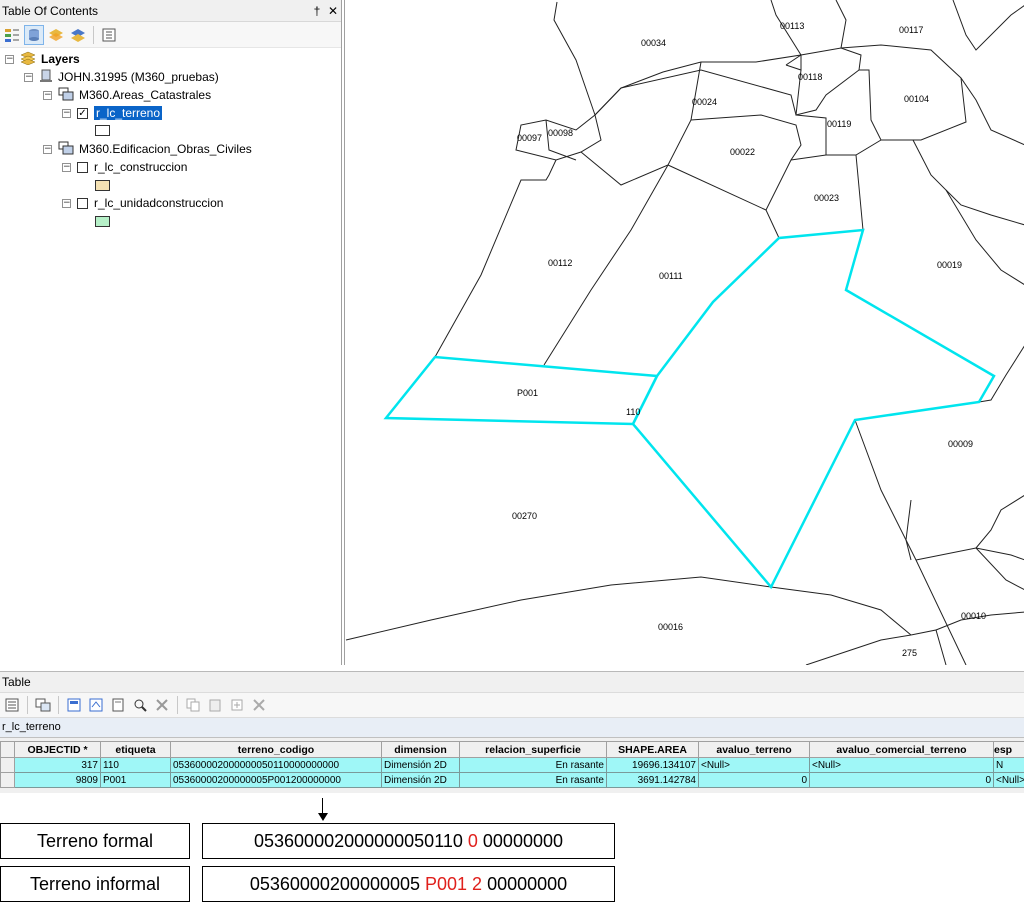 The width and height of the screenshot is (1024, 907). What do you see at coordinates (1008, 765) in the screenshot?
I see `table-cell: N` at bounding box center [1008, 765].